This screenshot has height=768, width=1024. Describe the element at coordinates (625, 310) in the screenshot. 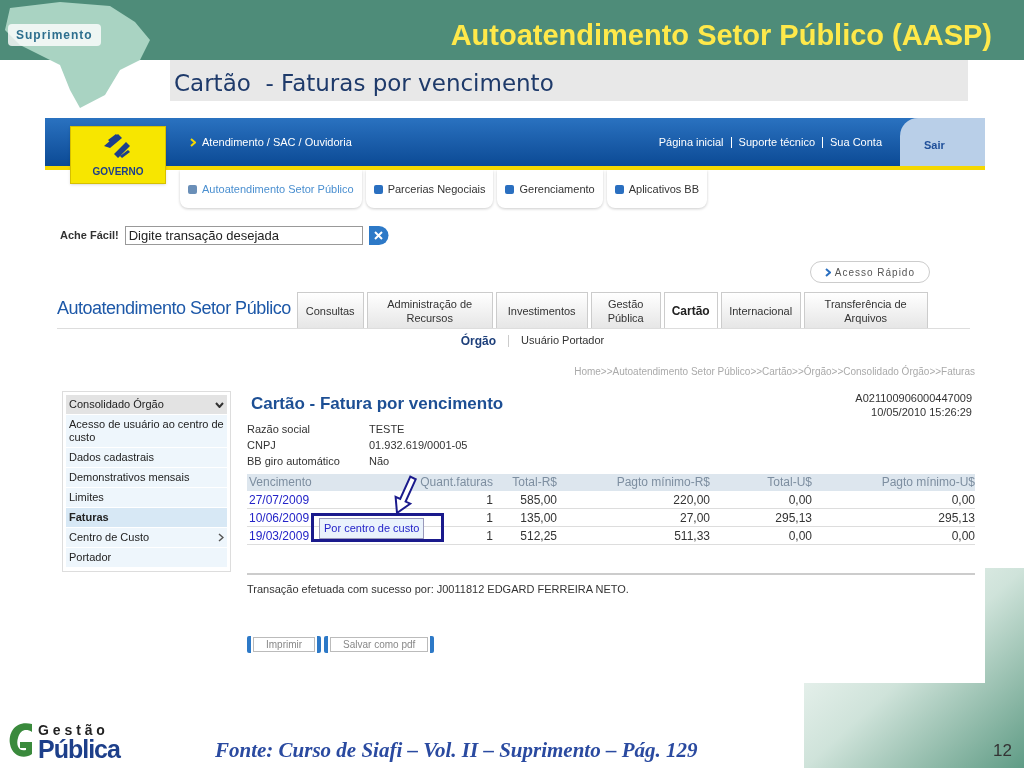

I see `menu-tab: Gestão Pública` at that location.